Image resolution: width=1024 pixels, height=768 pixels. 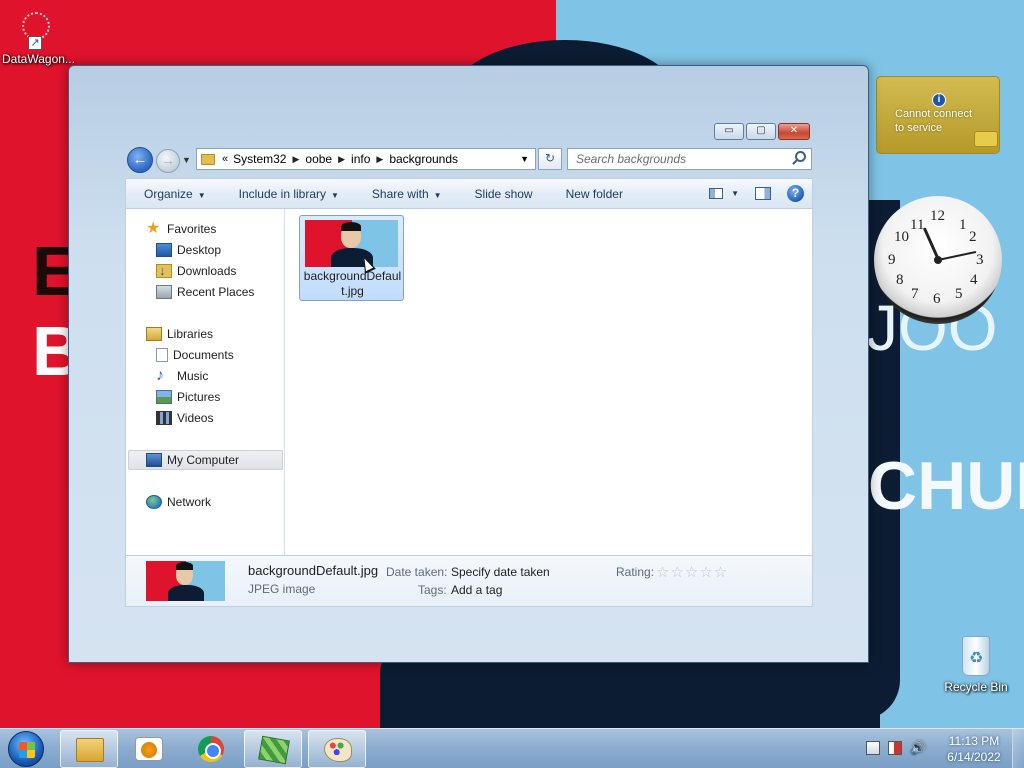 I want to click on folder-explorer-icon, so click(x=90, y=750).